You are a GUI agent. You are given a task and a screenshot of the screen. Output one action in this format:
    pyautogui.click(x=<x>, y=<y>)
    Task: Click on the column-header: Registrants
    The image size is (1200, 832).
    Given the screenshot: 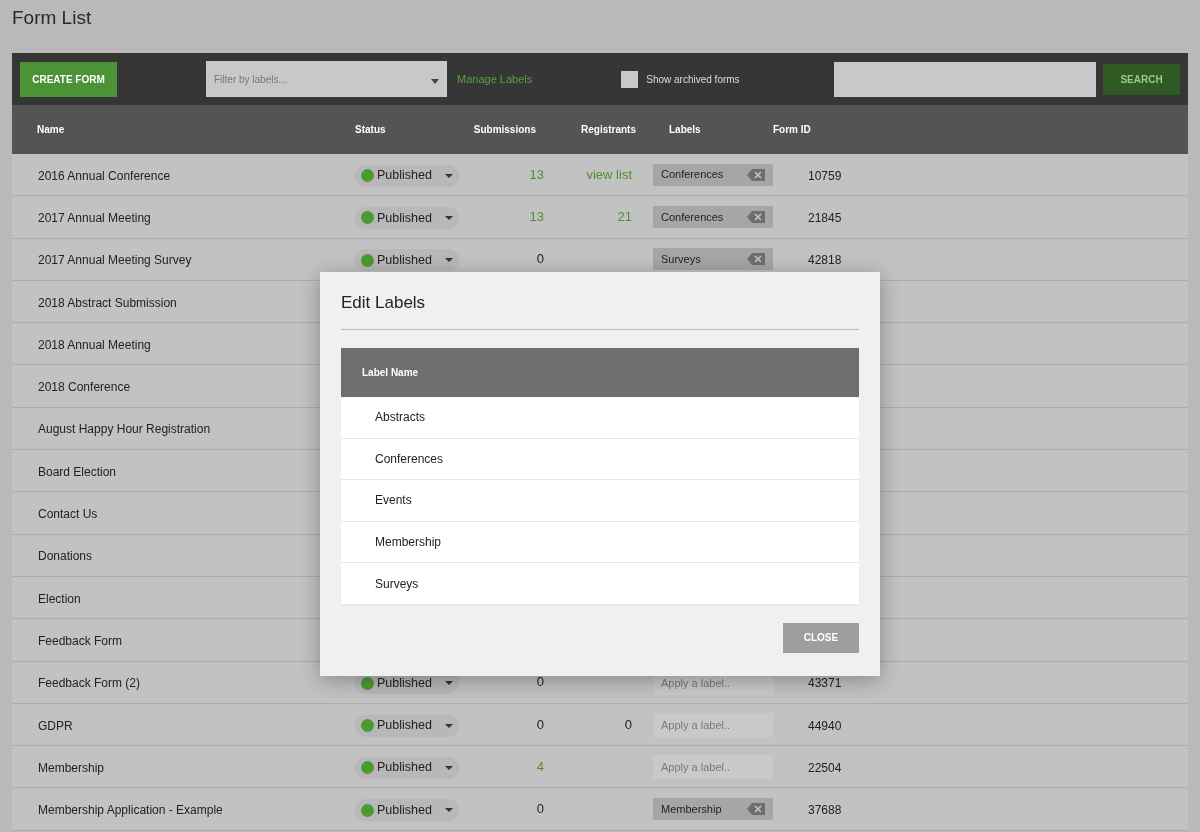 What is the action you would take?
    pyautogui.click(x=608, y=129)
    